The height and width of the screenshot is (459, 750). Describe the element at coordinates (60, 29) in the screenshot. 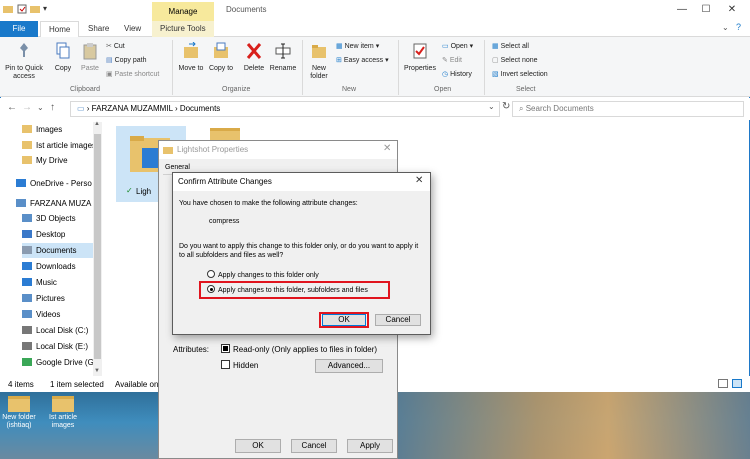

I see `tab-home: Home` at that location.